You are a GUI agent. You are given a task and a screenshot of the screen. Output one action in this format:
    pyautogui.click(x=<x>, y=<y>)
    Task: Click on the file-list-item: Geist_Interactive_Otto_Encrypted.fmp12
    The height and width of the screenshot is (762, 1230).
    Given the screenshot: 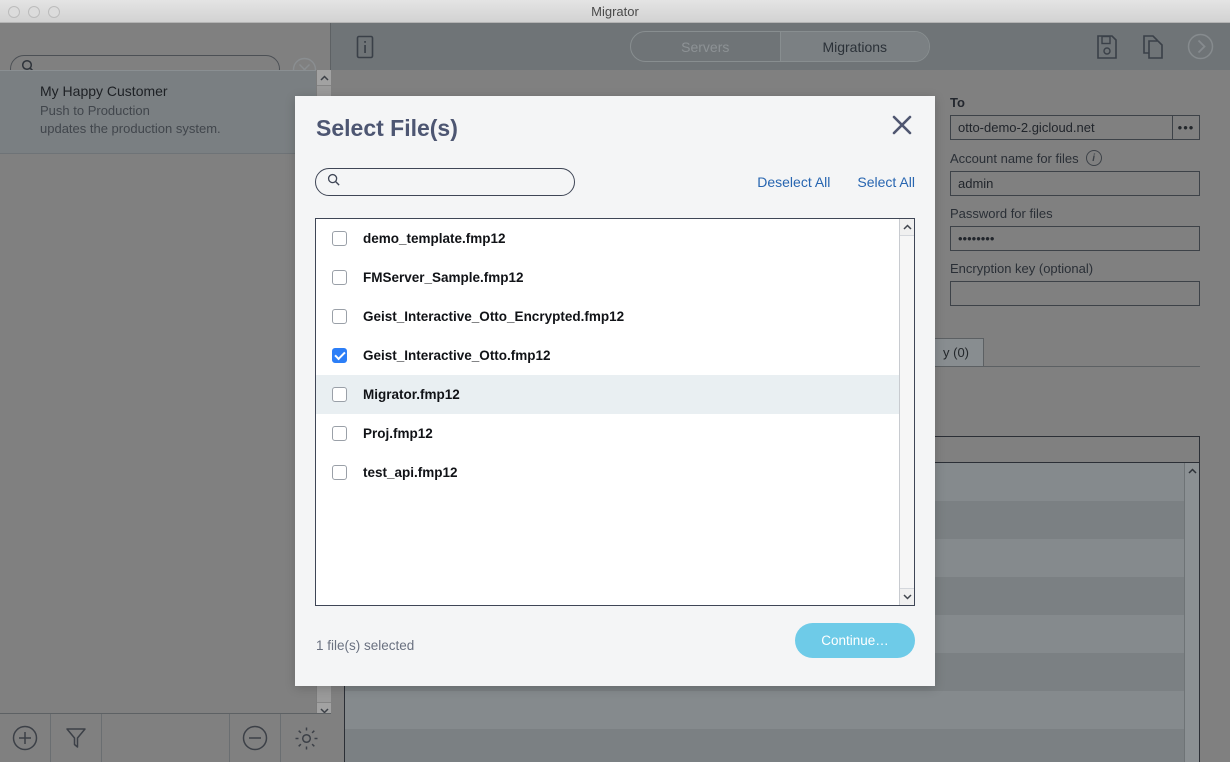 What is the action you would take?
    pyautogui.click(x=608, y=316)
    